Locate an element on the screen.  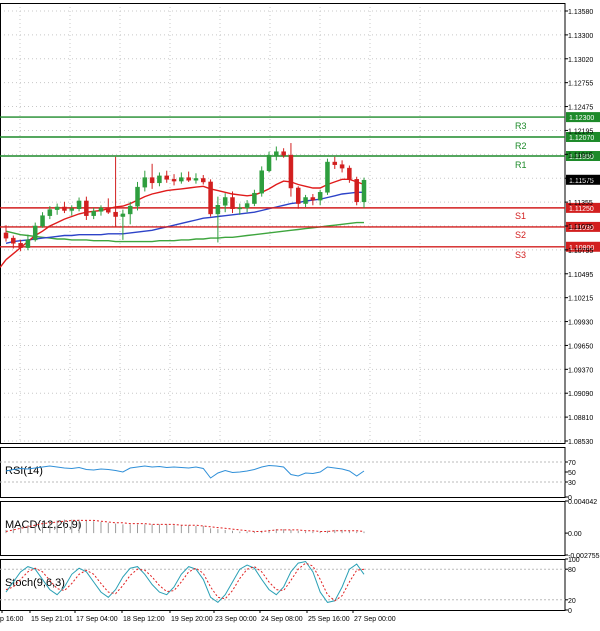
price-tick-label: 1.13580 is located at coordinates (580, 12).